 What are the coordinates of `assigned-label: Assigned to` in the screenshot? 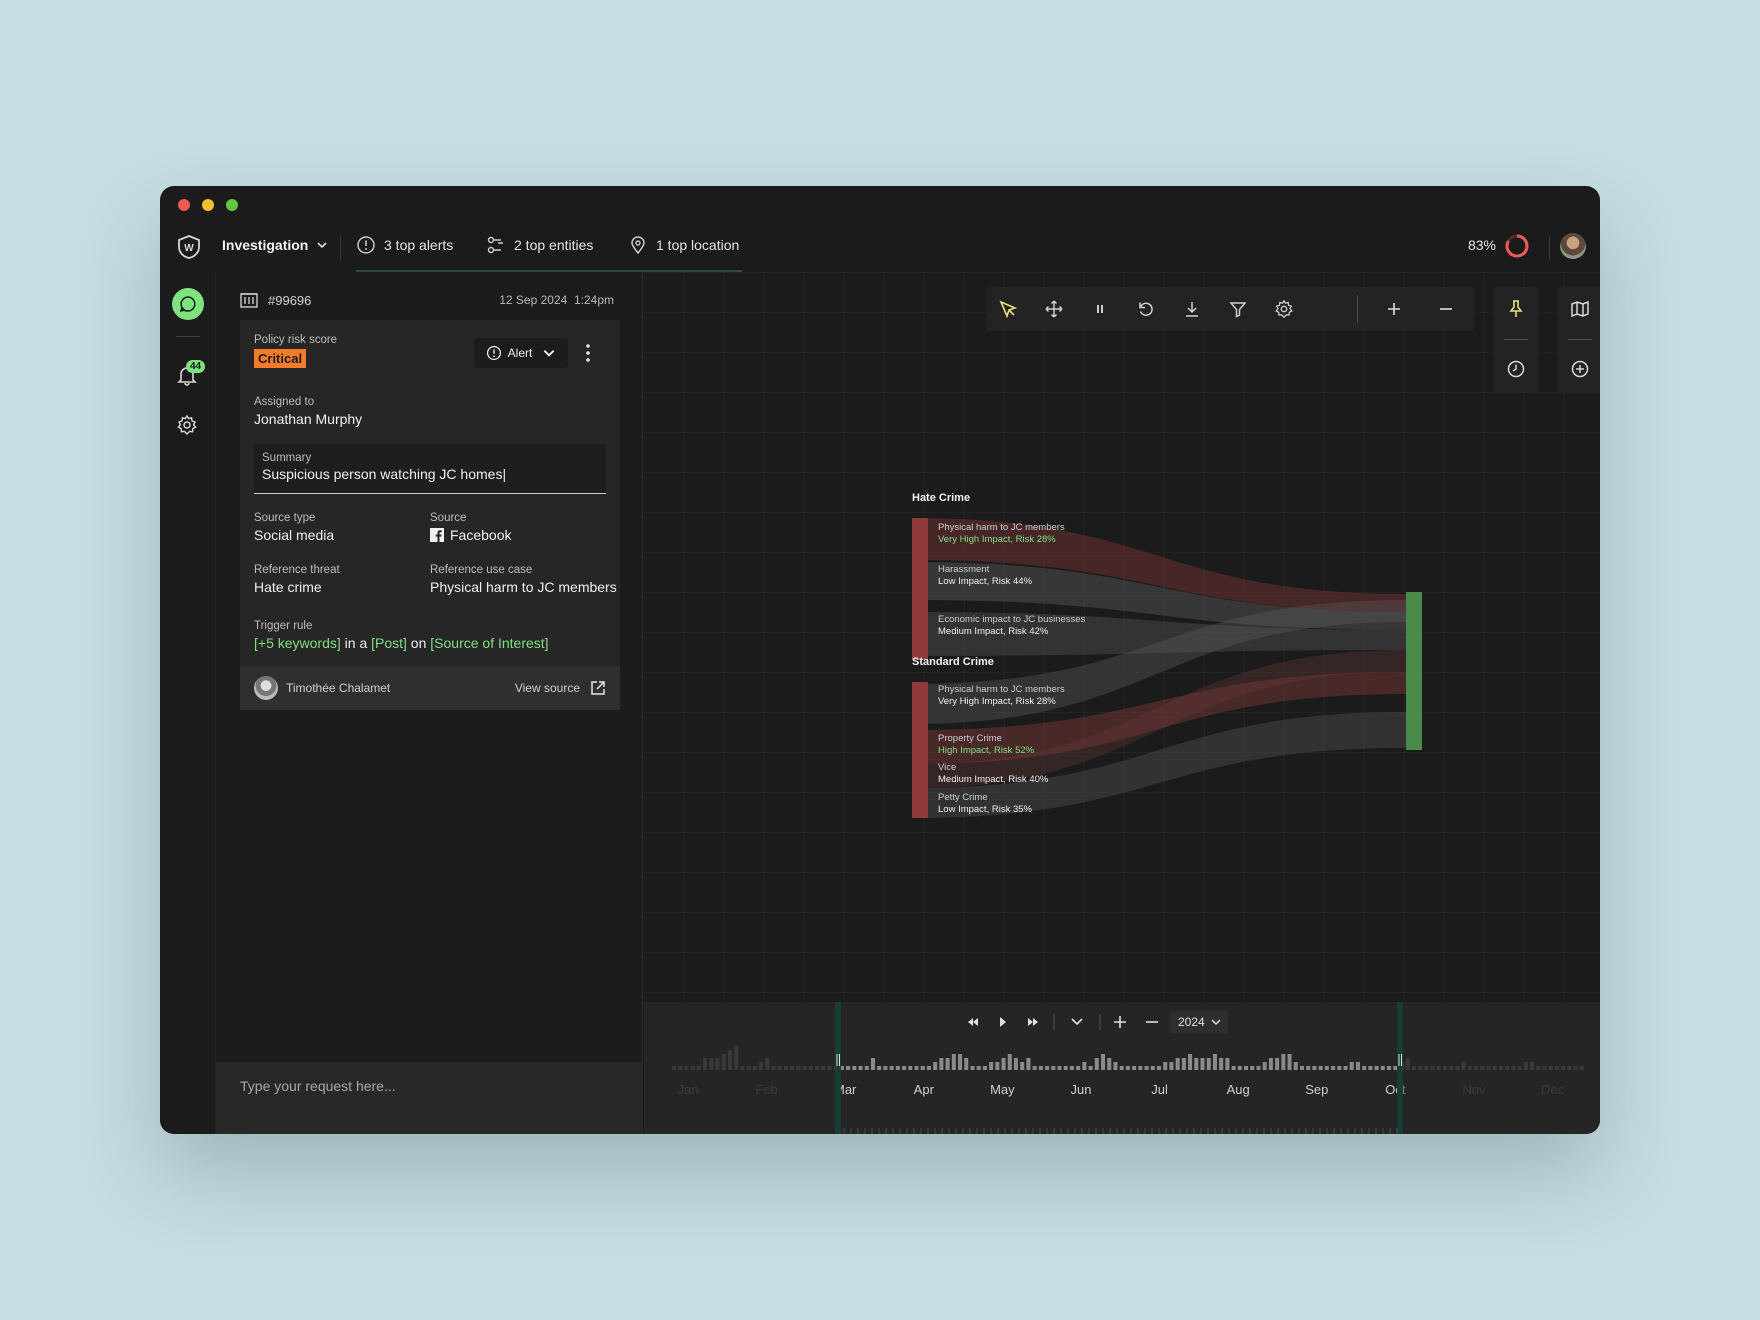 It's located at (284, 402).